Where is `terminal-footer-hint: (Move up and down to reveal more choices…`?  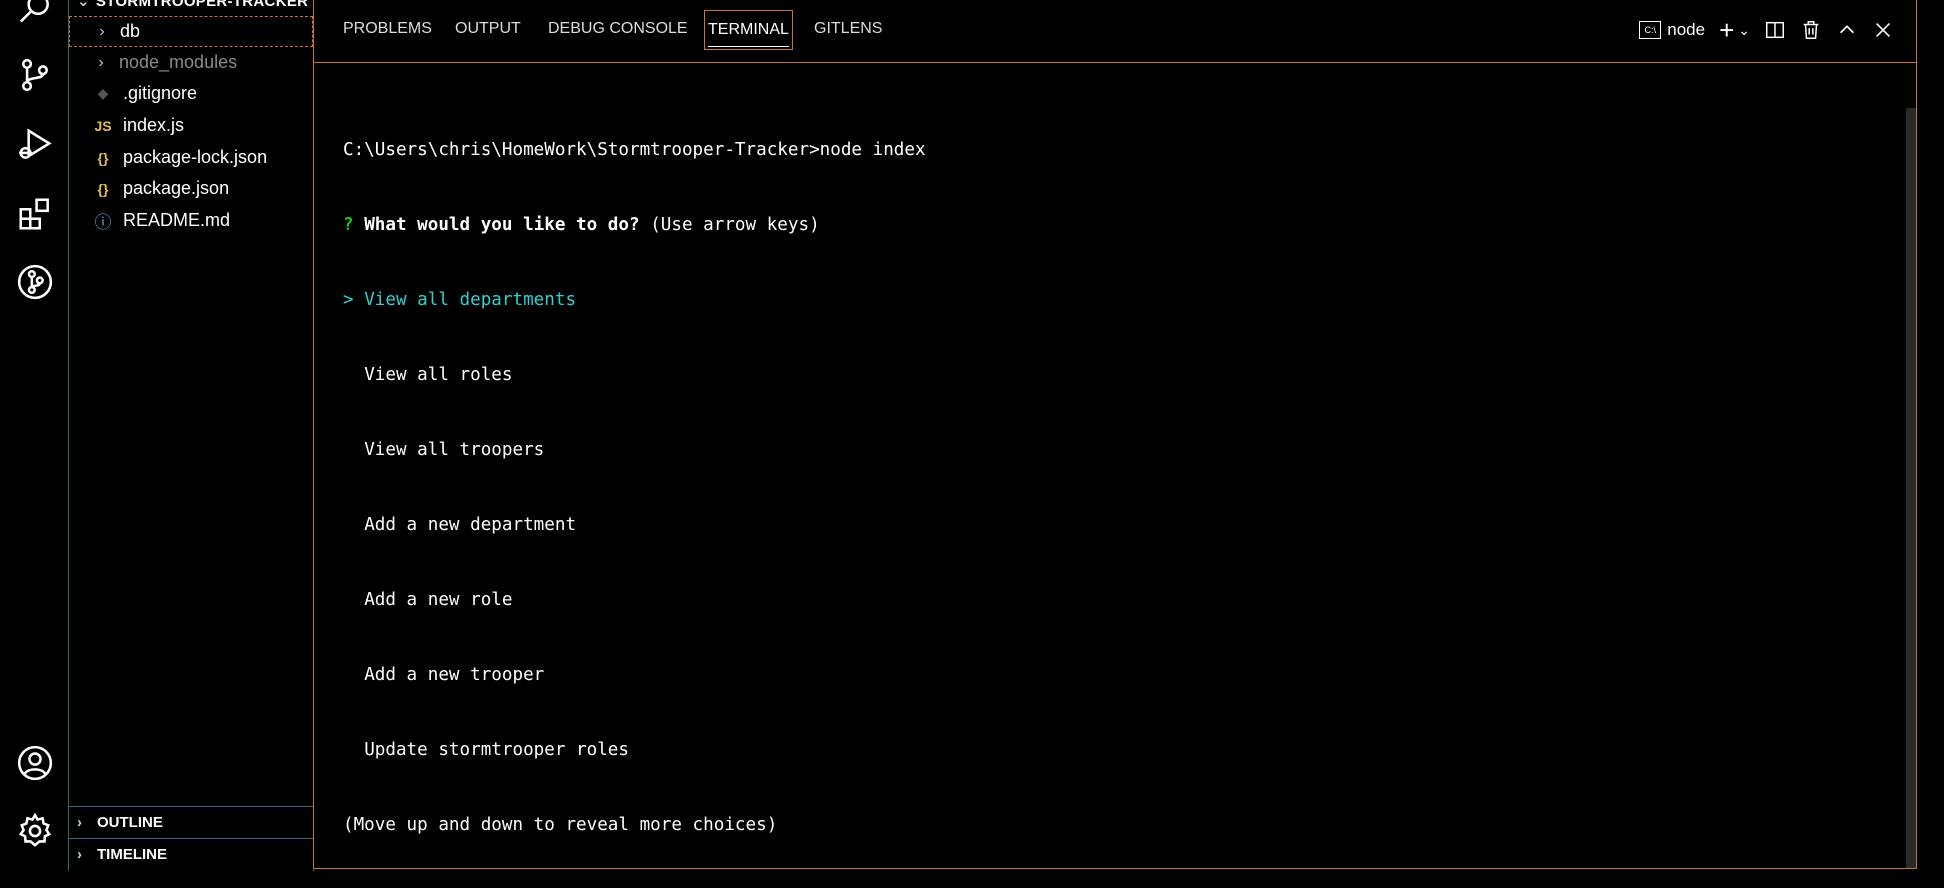 terminal-footer-hint: (Move up and down to reveal more choices… is located at coordinates (560, 825).